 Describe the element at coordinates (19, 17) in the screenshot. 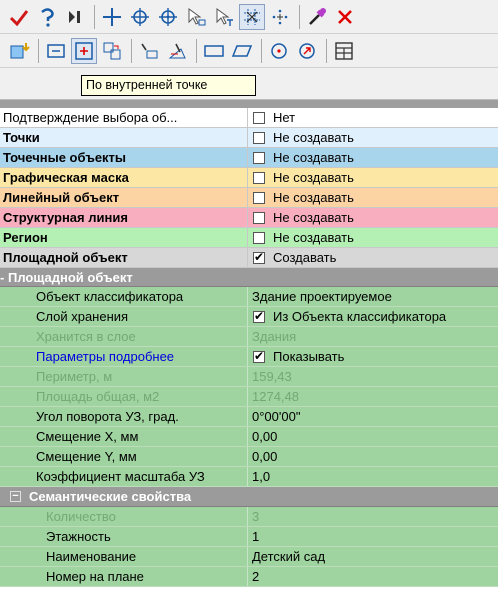

I see `check-button` at that location.